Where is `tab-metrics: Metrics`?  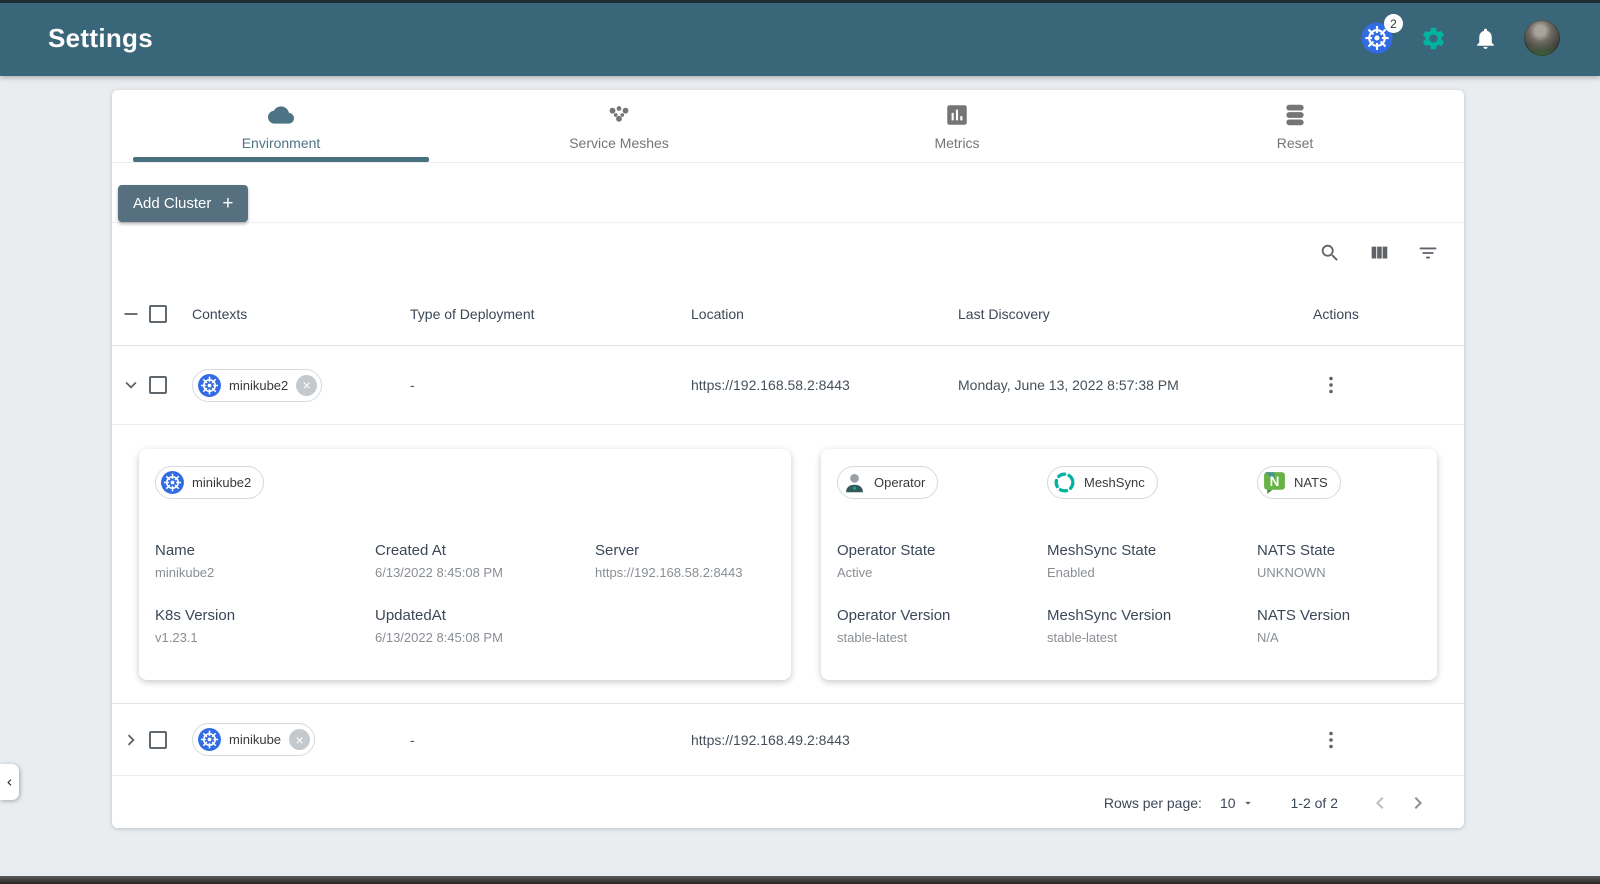 tab-metrics: Metrics is located at coordinates (957, 126).